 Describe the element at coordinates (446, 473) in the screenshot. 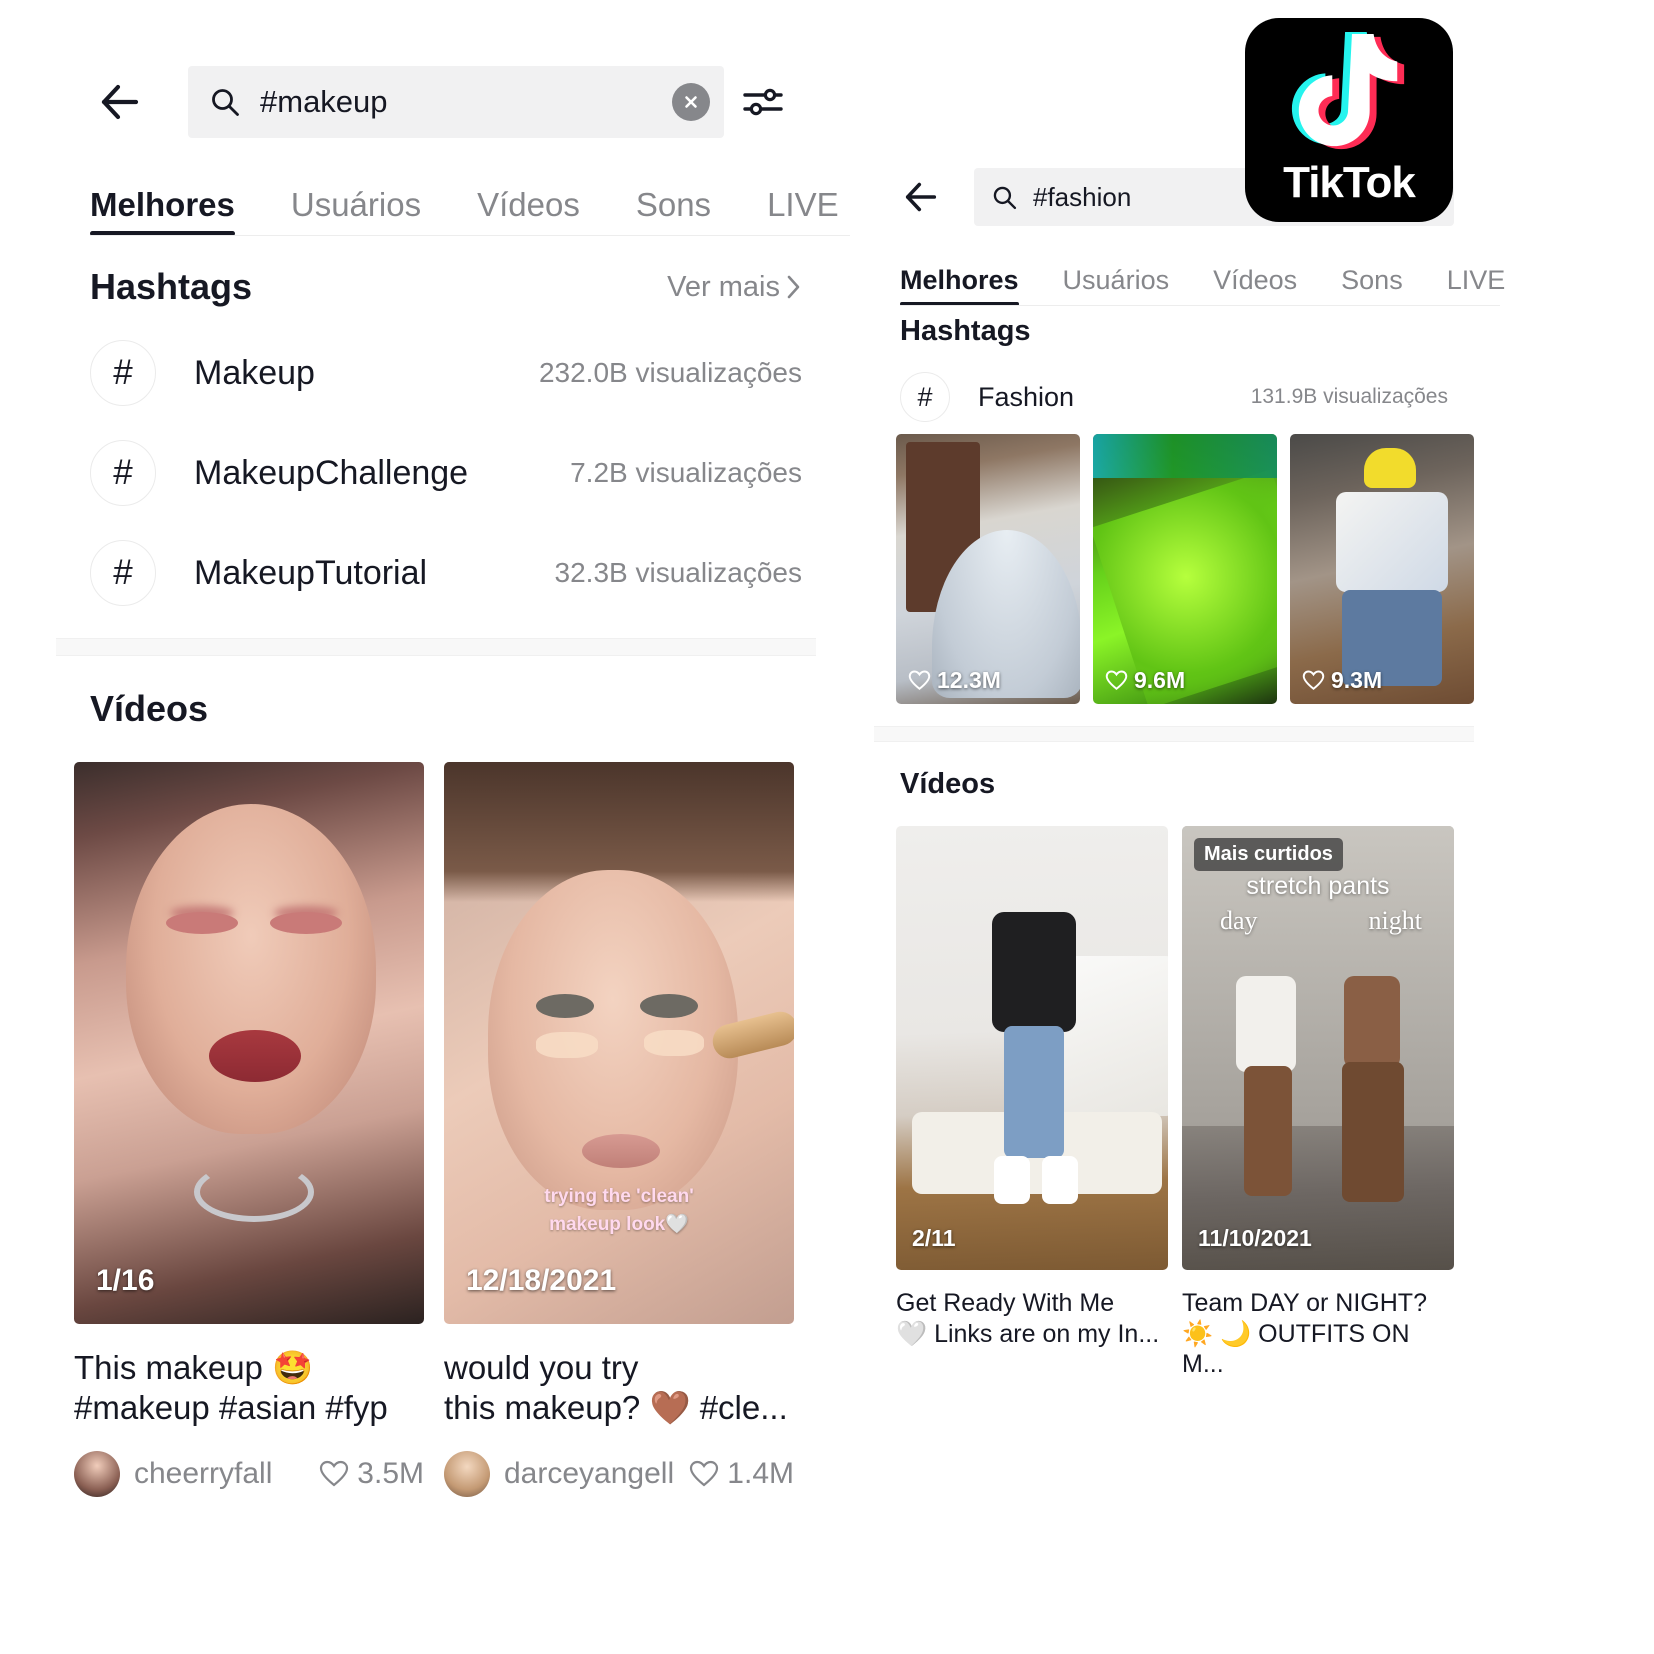

I see `hashtag-row-makeupchallenge: # MakeupChallenge 7.2B visualizações` at that location.